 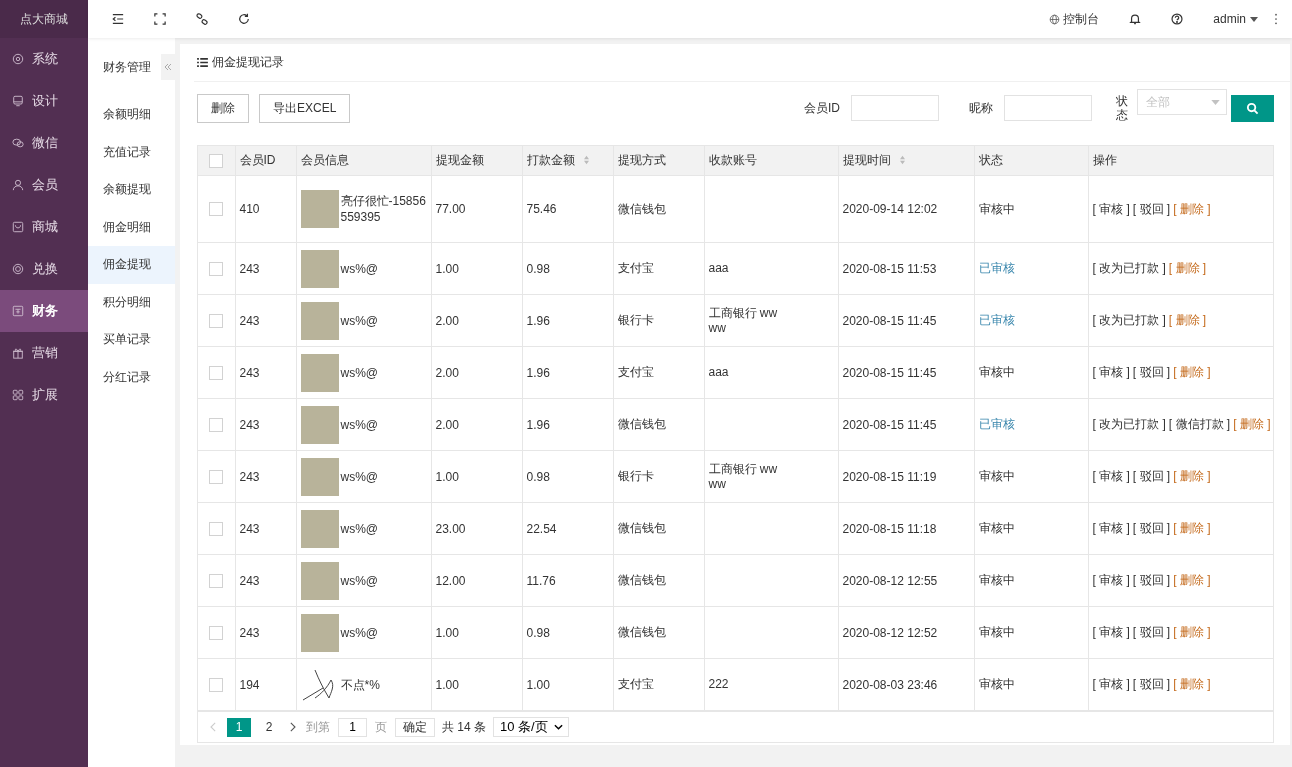 I want to click on subnav-item: 积分明细, so click(x=131, y=302).